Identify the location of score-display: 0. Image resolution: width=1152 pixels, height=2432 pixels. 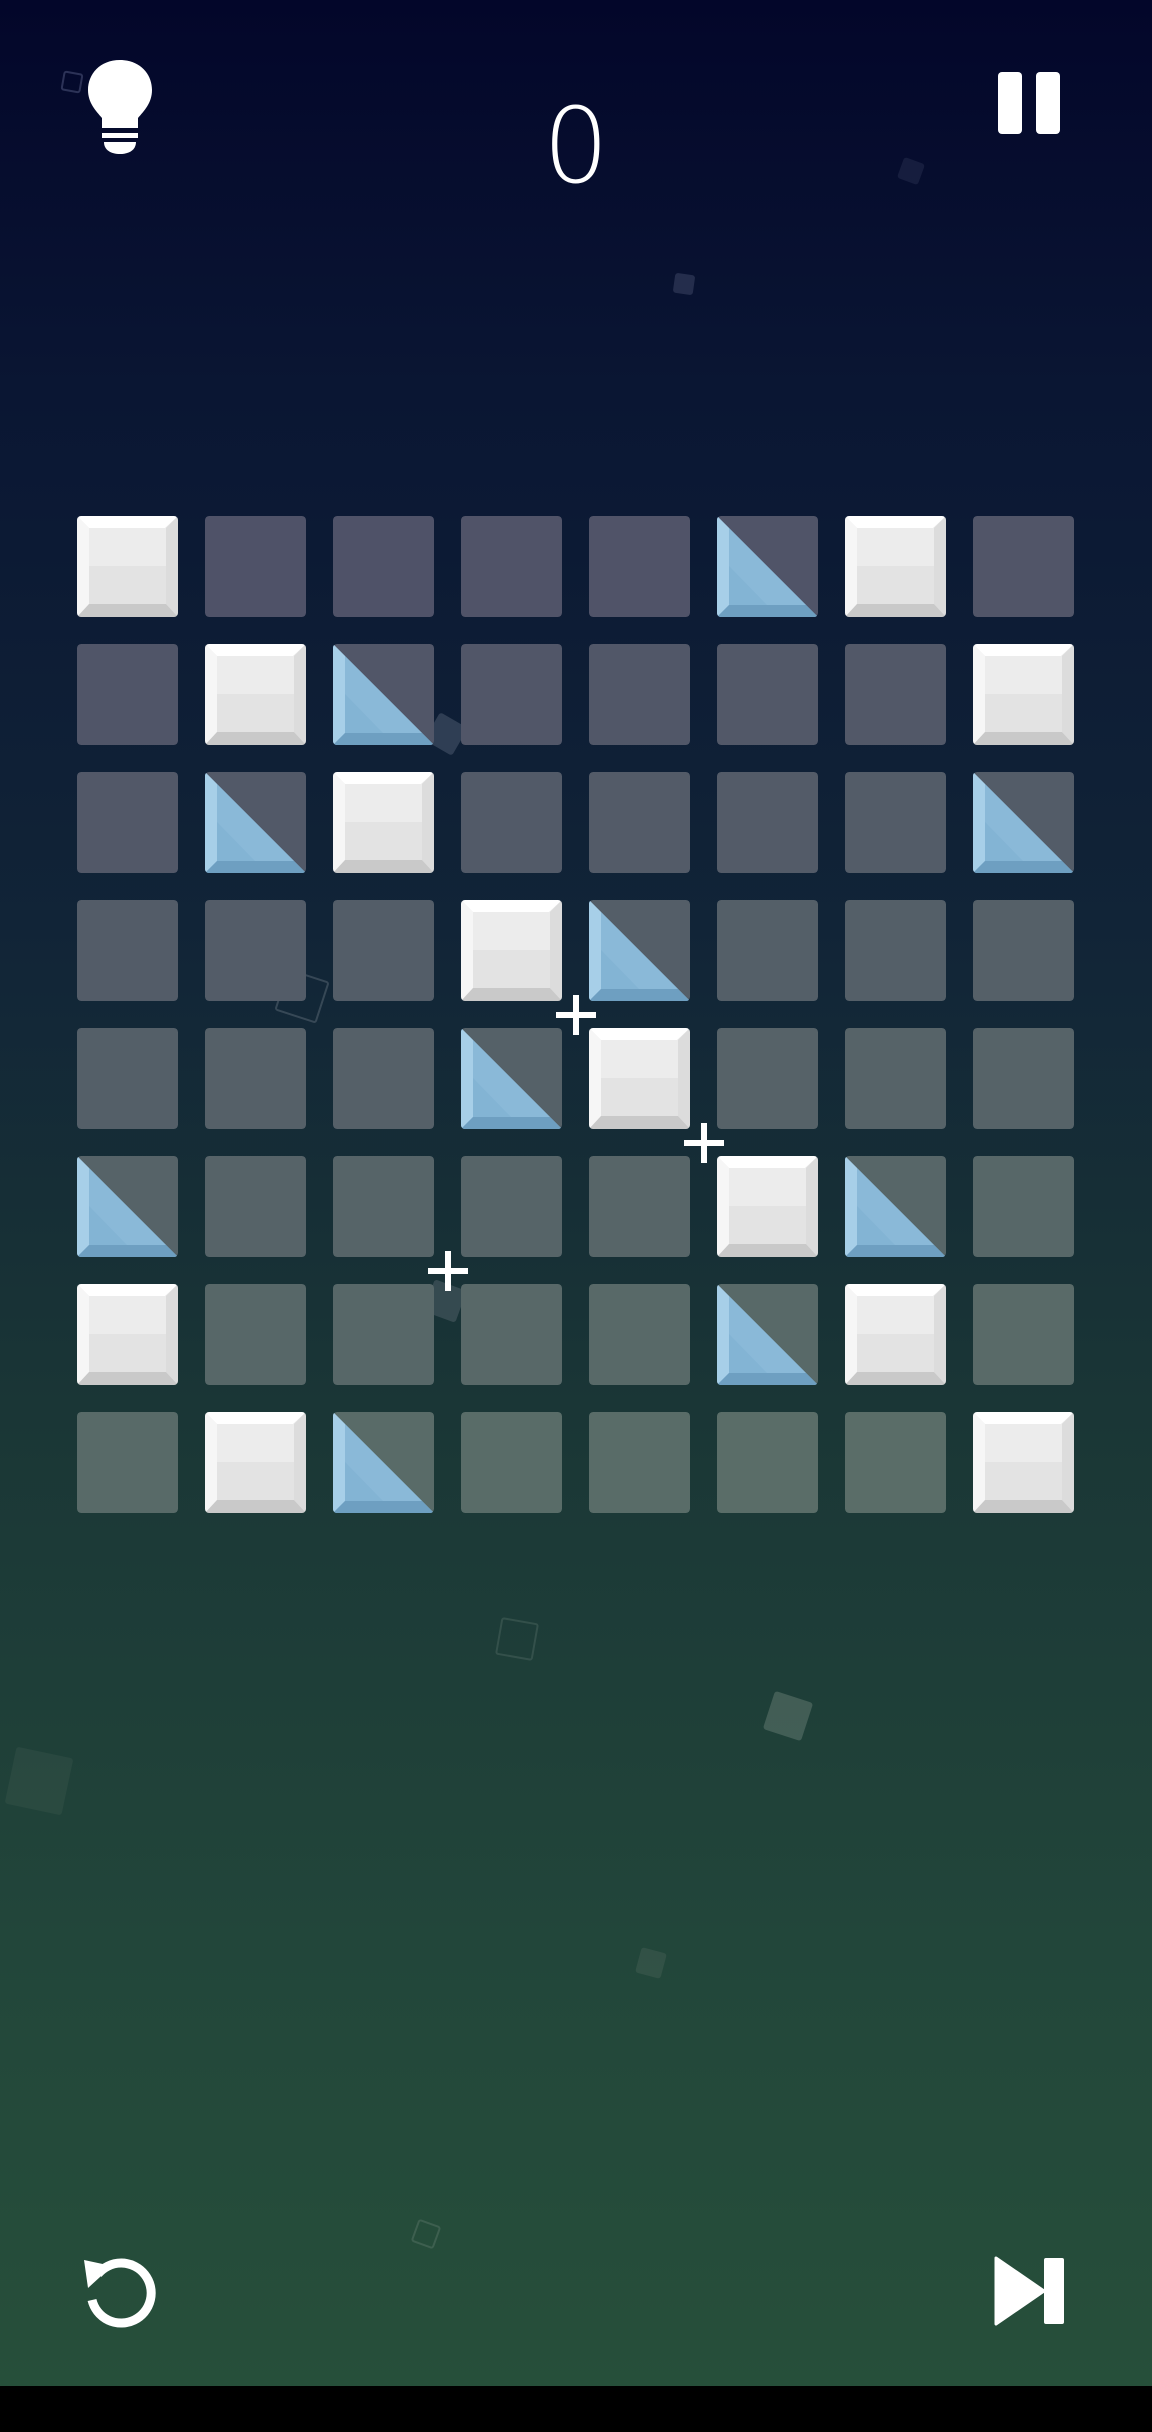
(576, 146).